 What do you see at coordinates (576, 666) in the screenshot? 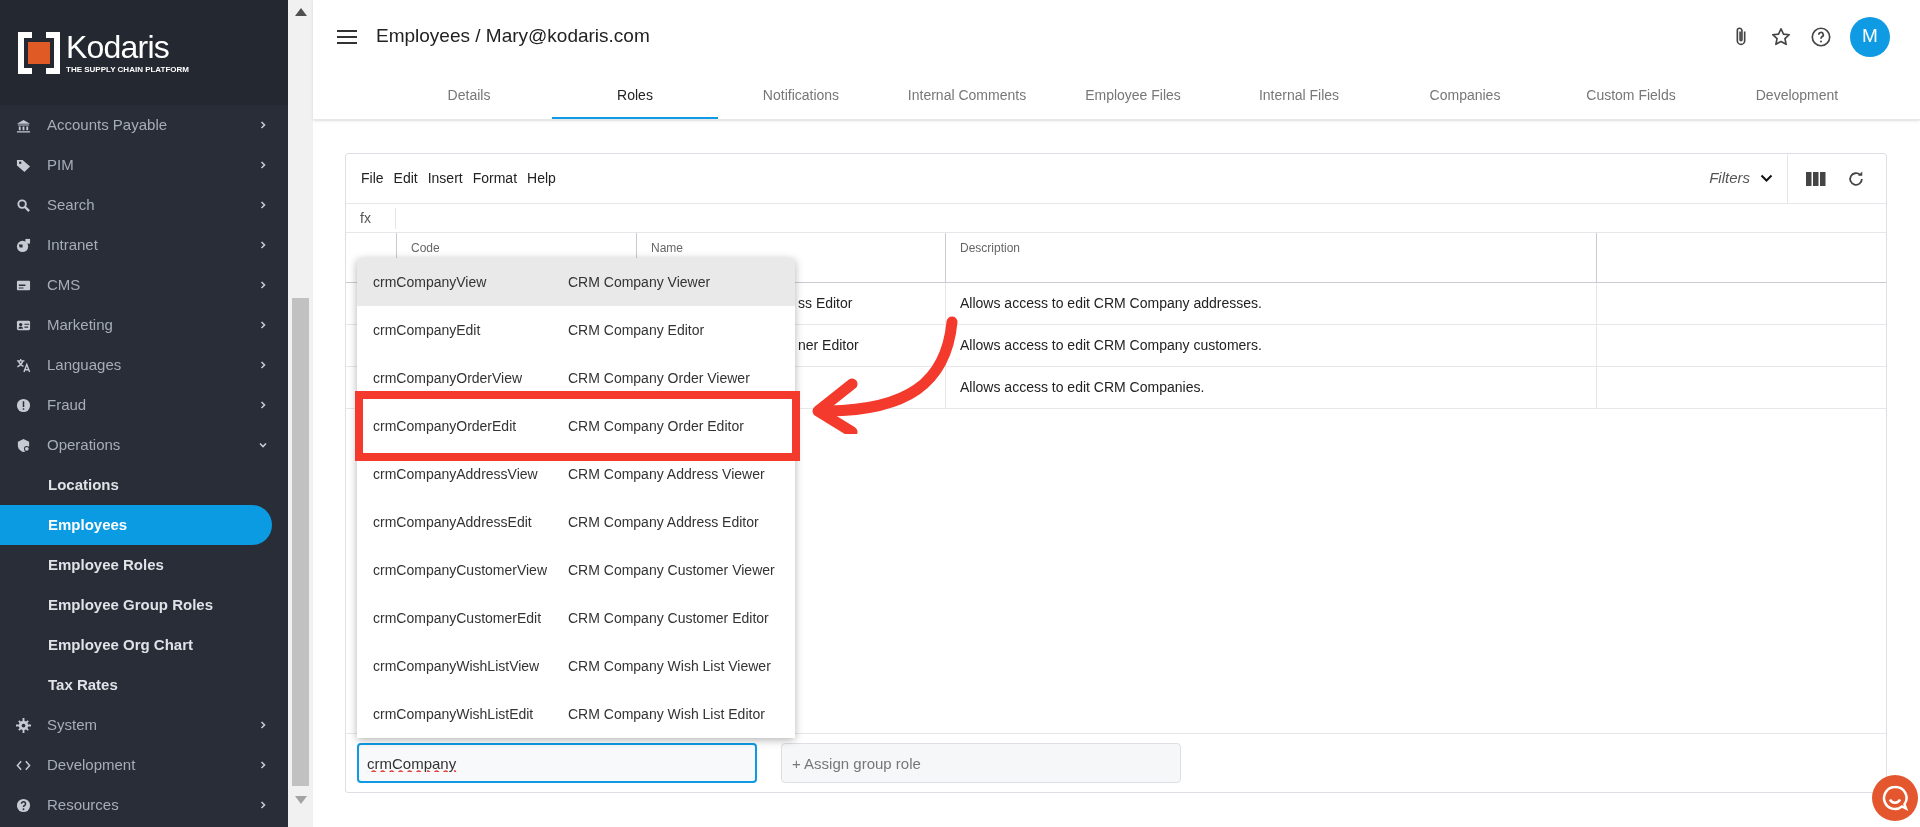
I see `autocomplete-option: crmCompanyWishListView CRM Company Wish List Viewer` at bounding box center [576, 666].